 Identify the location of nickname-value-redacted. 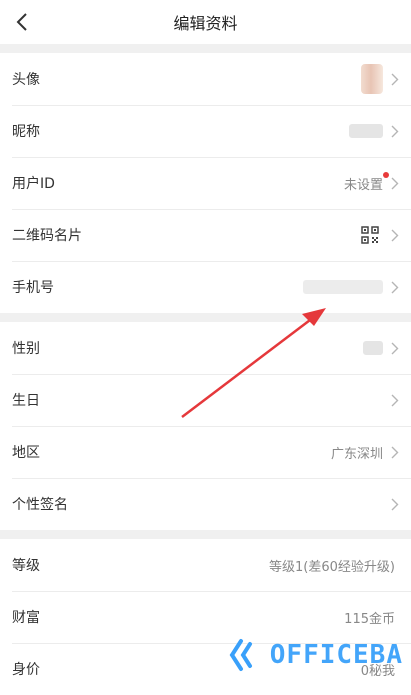
(366, 131).